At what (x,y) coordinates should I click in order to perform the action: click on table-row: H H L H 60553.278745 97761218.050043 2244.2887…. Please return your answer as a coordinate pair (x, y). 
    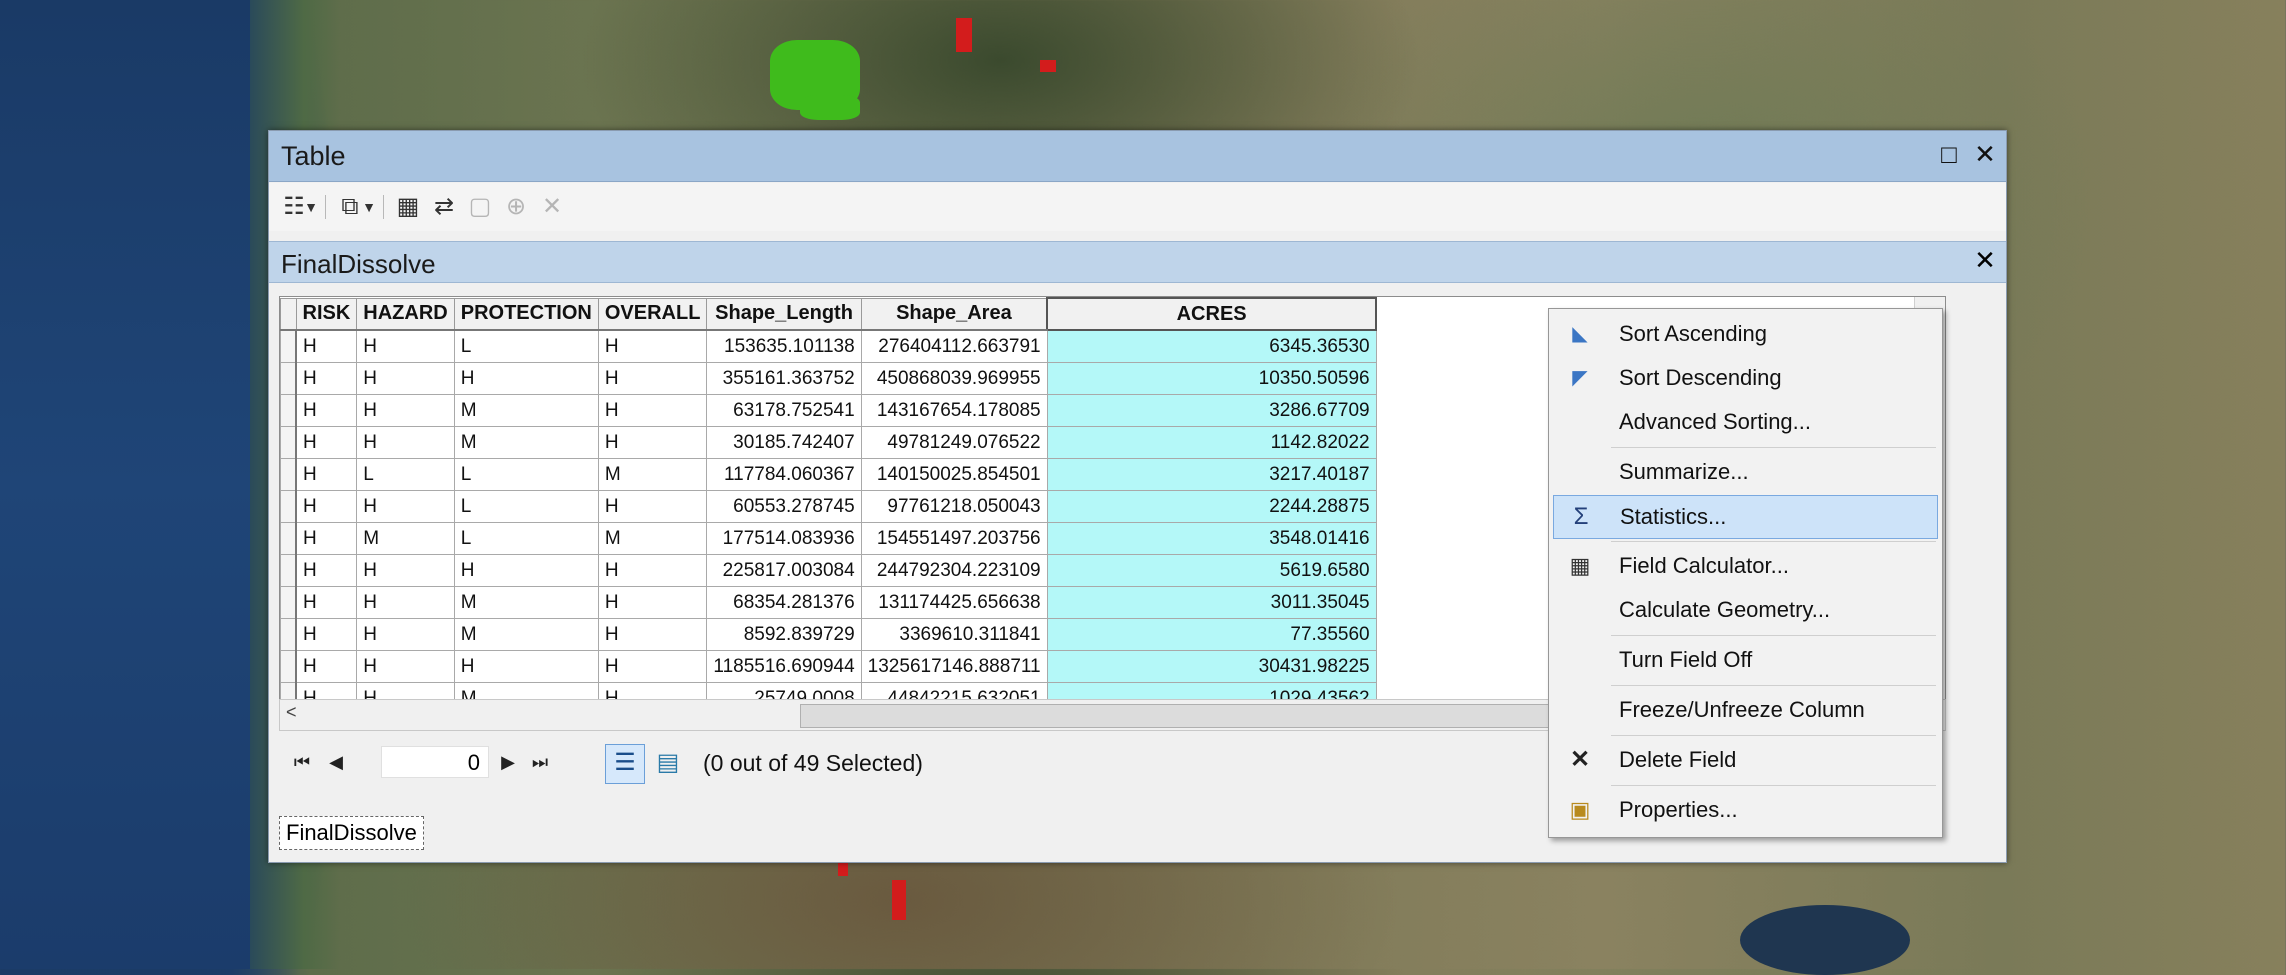
    Looking at the image, I should click on (828, 506).